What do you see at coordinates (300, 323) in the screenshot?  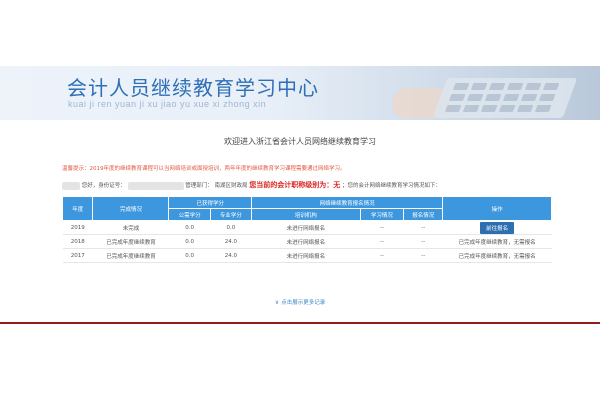 I see `footer-divider` at bounding box center [300, 323].